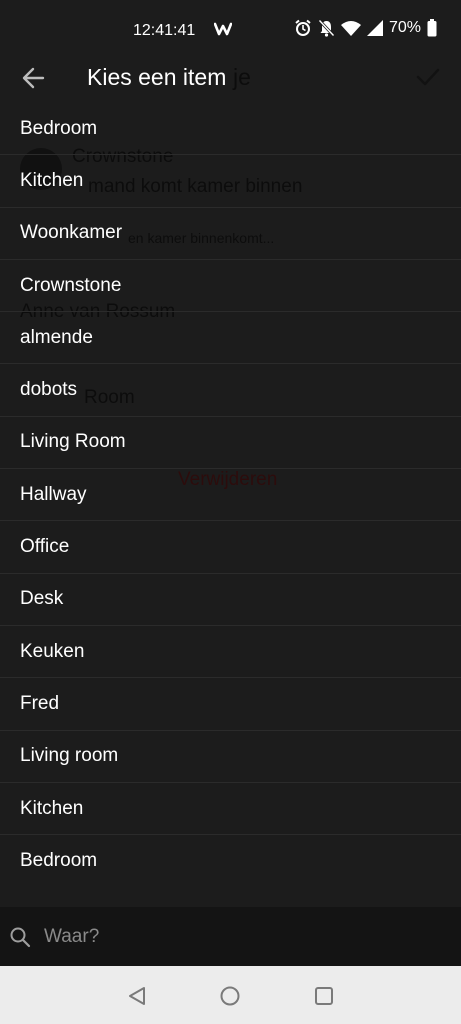 Image resolution: width=461 pixels, height=1024 pixels. Describe the element at coordinates (34, 78) in the screenshot. I see `arrow-left-icon` at that location.